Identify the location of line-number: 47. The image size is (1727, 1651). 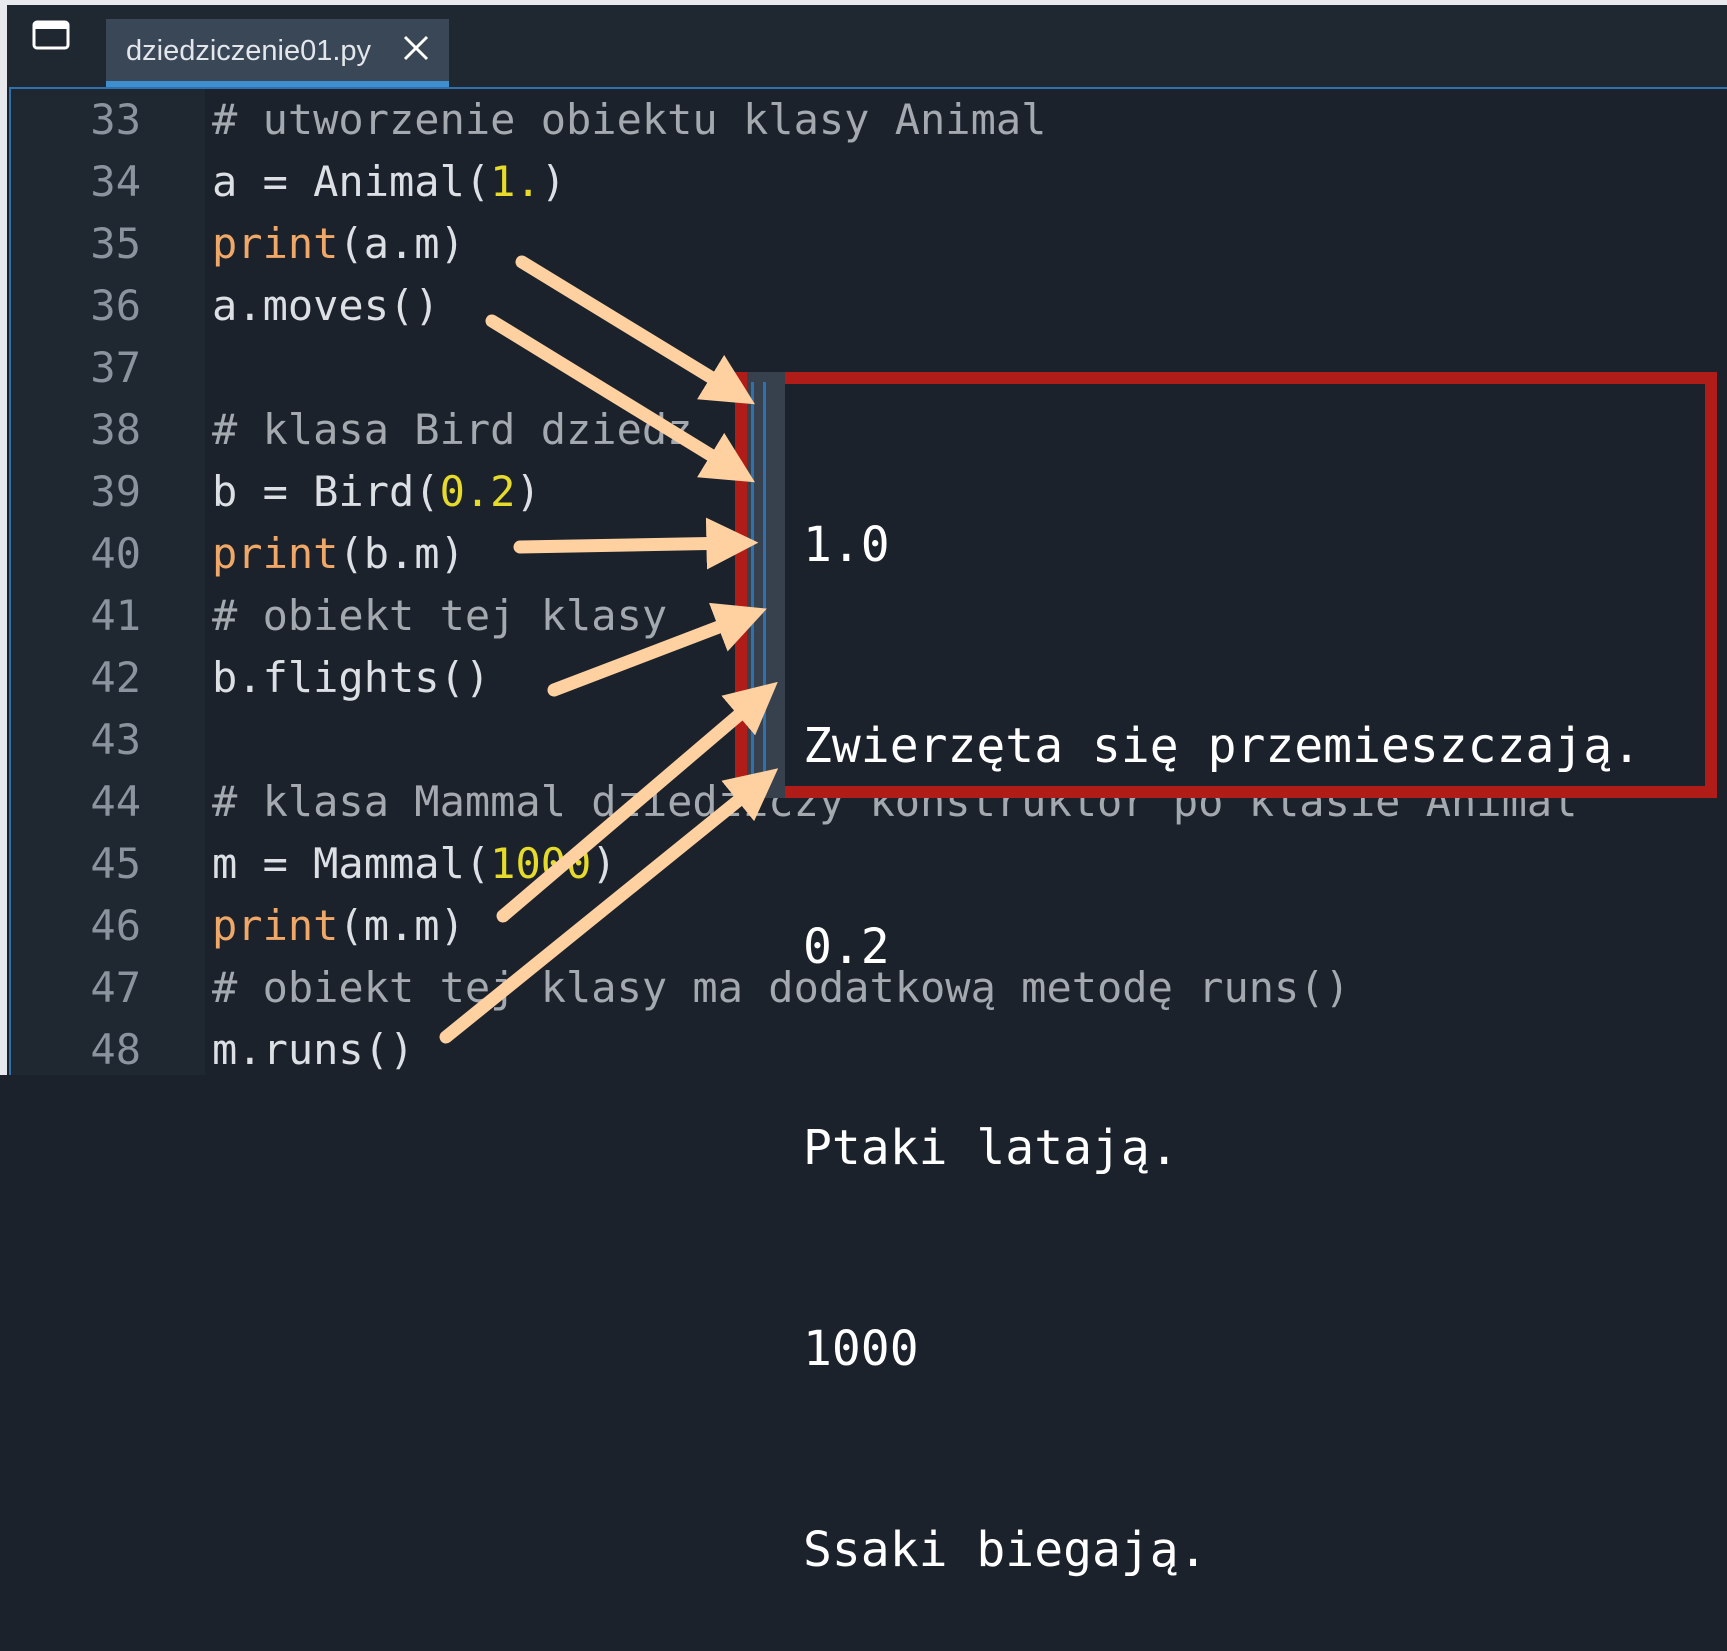
(115, 987).